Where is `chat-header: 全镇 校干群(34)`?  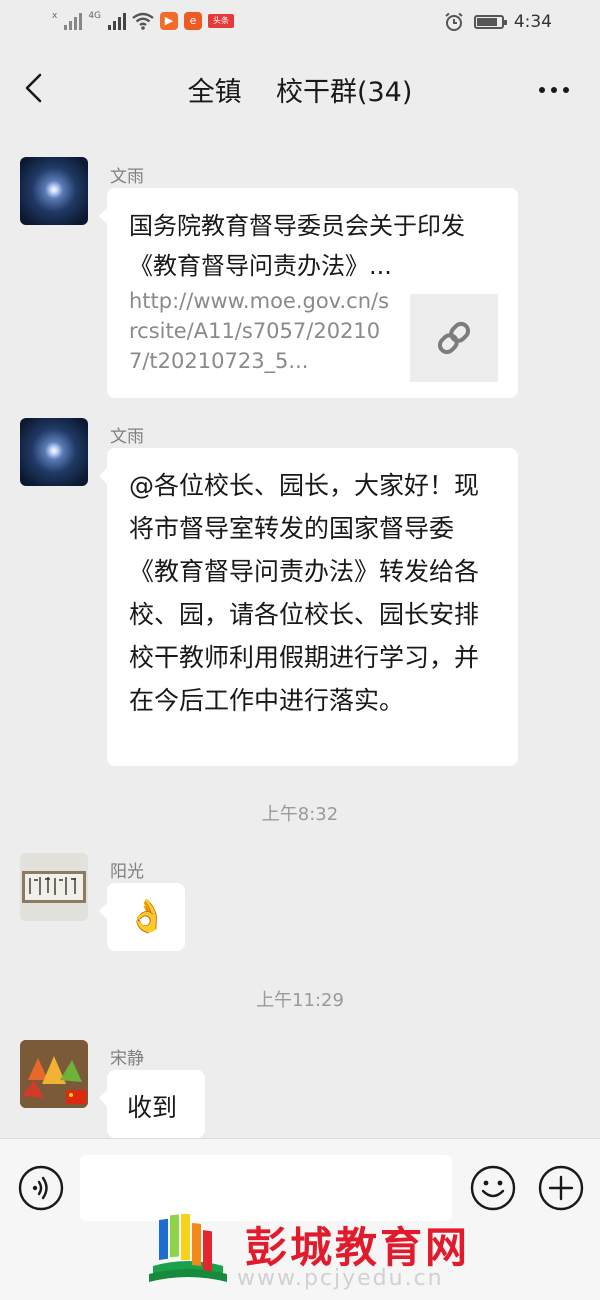
chat-header: 全镇 校干群(34) is located at coordinates (300, 89).